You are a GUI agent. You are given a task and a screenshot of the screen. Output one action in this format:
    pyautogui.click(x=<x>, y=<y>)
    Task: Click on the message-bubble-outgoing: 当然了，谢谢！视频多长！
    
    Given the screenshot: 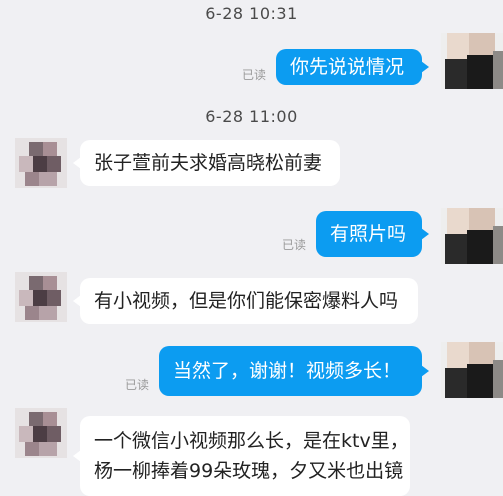 What is the action you would take?
    pyautogui.click(x=294, y=371)
    